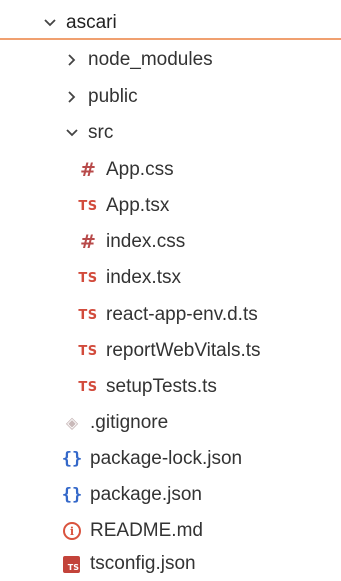  I want to click on folder-label: public, so click(113, 96).